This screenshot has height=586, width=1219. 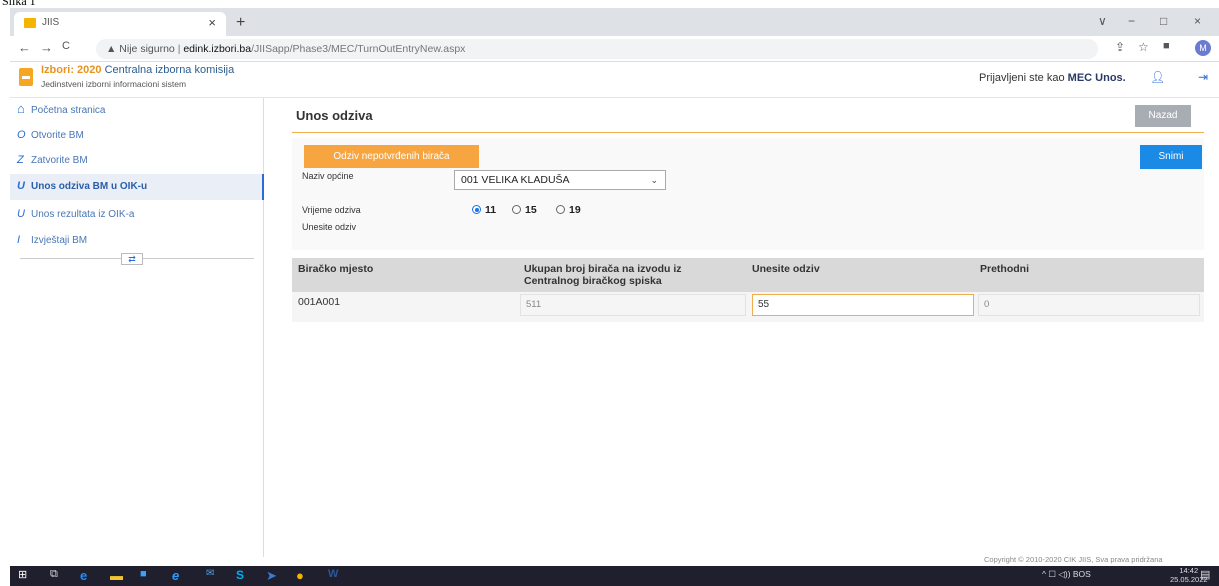 I want to click on sidebar-item-turnout-entry: U Unos odziva BM u OIK-u, so click(x=137, y=187).